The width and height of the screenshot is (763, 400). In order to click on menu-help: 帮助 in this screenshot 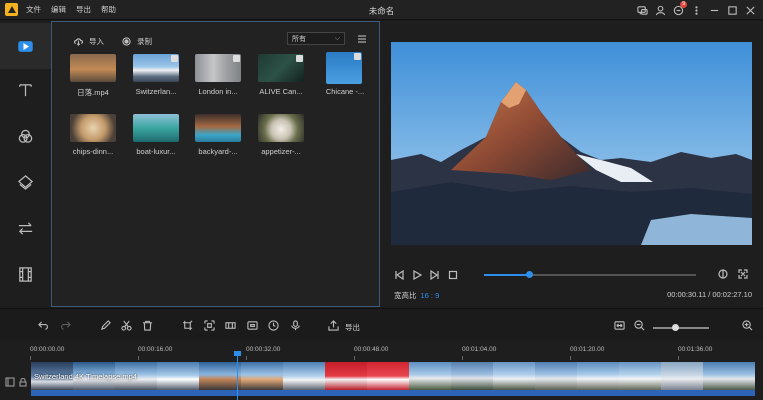, I will do `click(108, 9)`.